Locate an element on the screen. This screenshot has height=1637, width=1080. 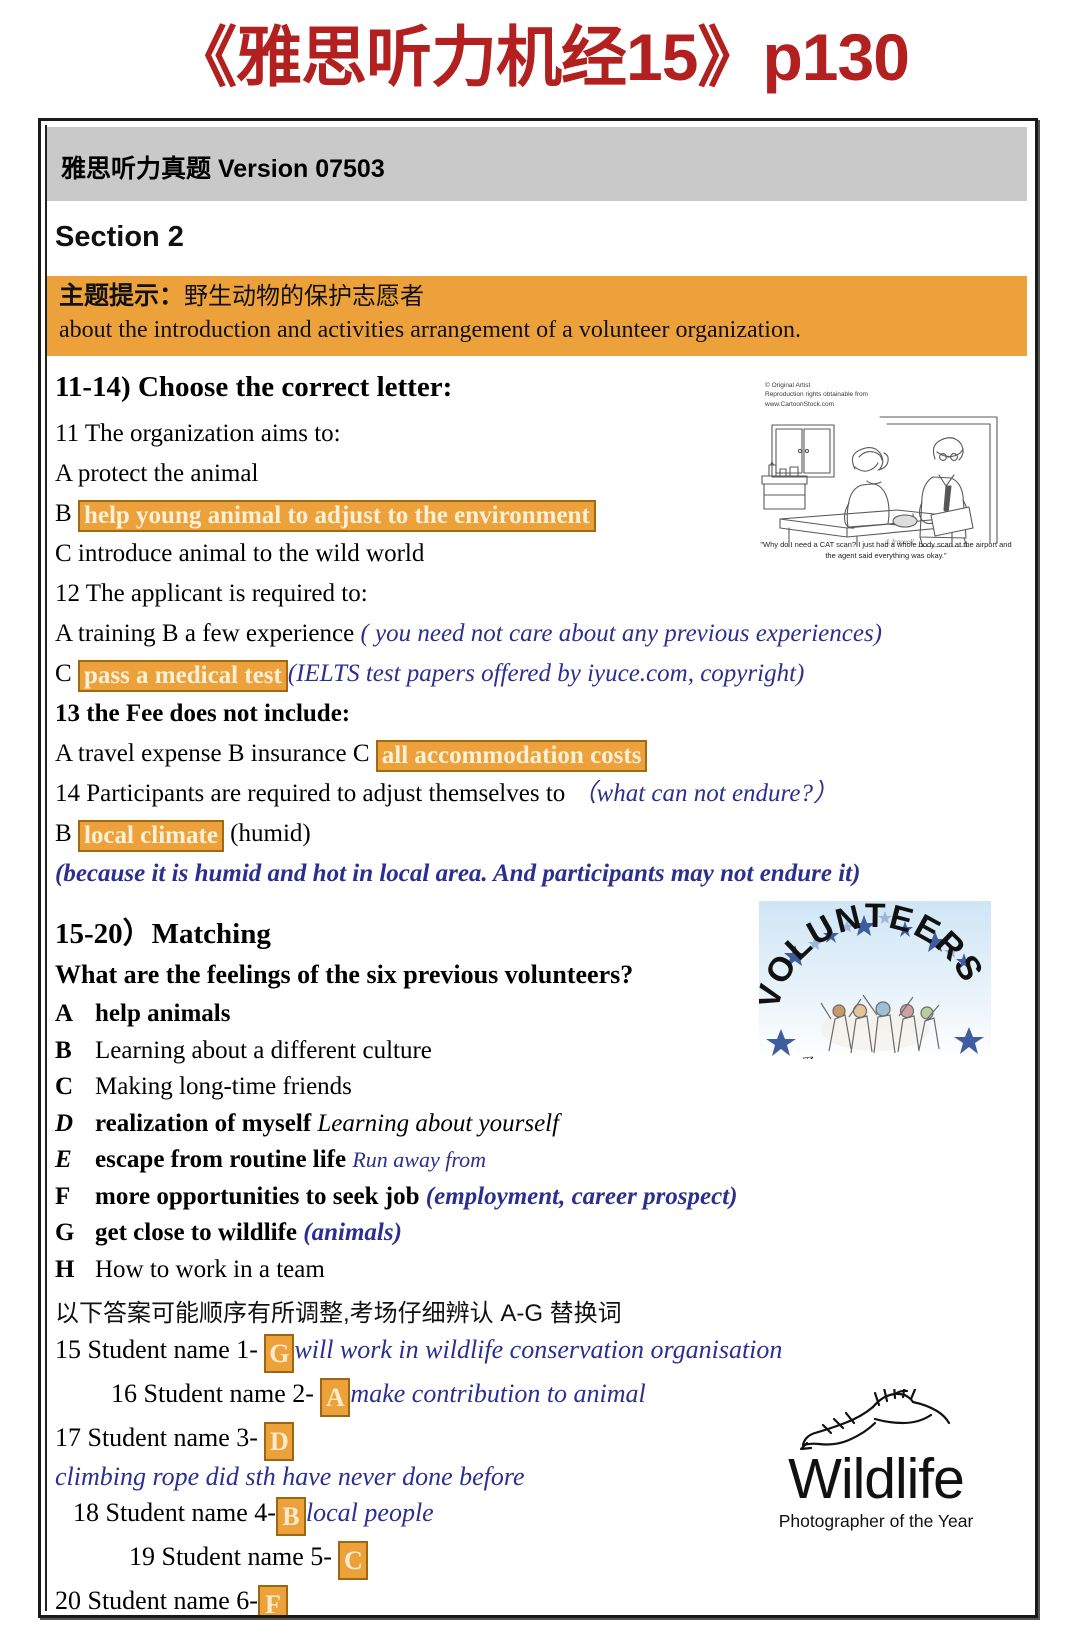
answer-row-20: 20 Student name 6- F is located at coordinates (540, 1598).